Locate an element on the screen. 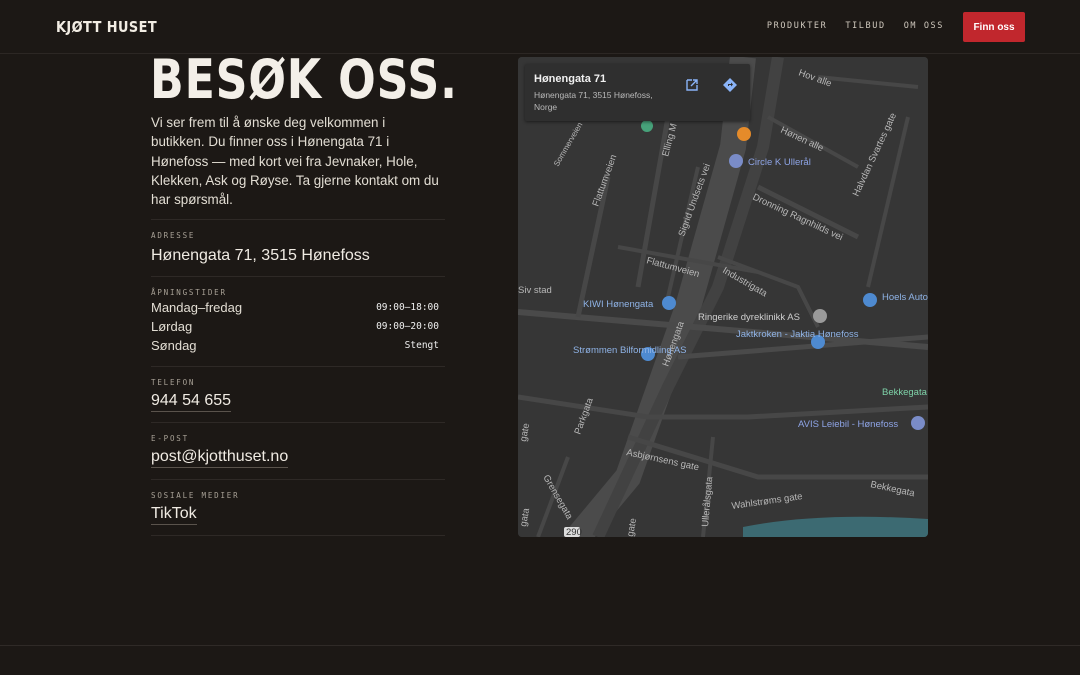  nav-link-tilbud: TILBUD is located at coordinates (865, 26).